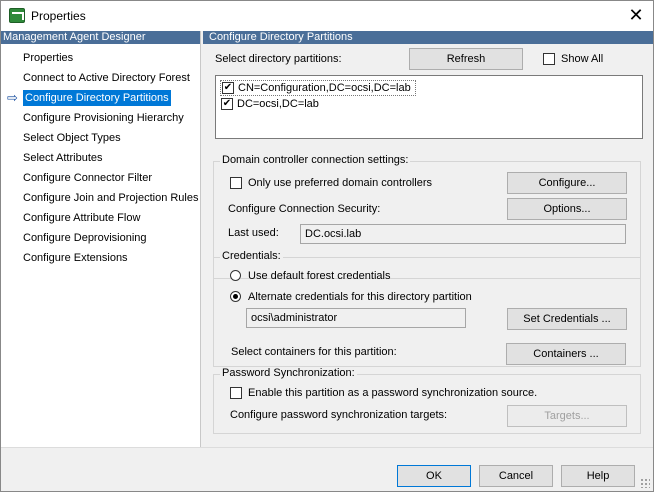  Describe the element at coordinates (549, 59) in the screenshot. I see `show-all-checkbox` at that location.